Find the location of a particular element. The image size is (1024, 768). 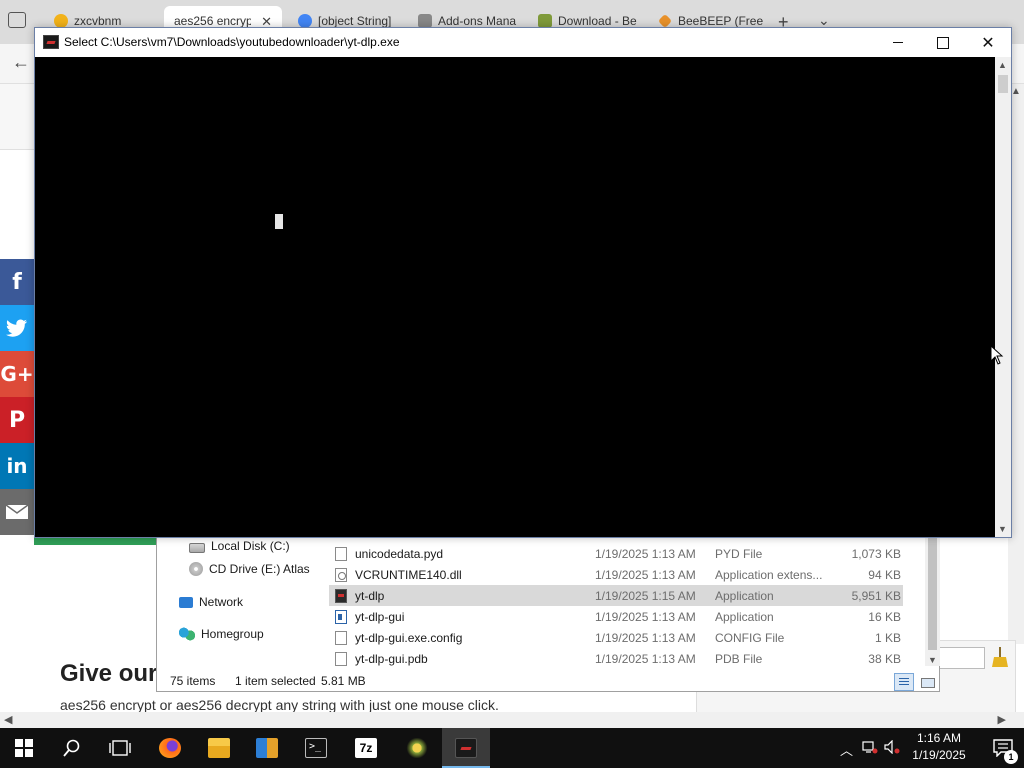

nav-item-local-disk: Local Disk (C:) is located at coordinates (239, 546).